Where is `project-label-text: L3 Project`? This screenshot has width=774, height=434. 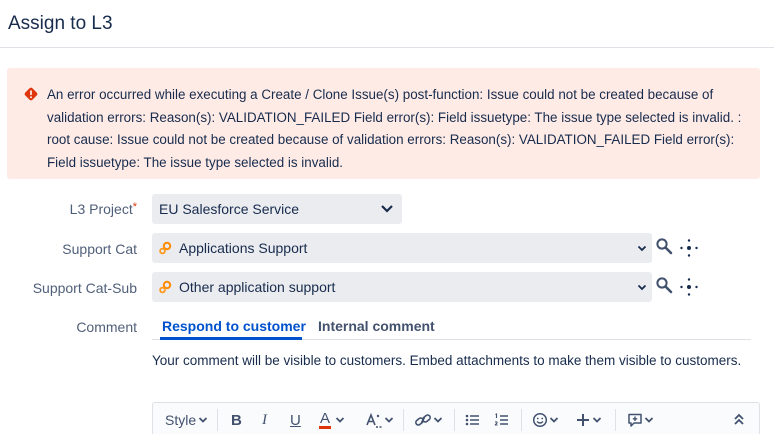
project-label-text: L3 Project is located at coordinates (101, 209).